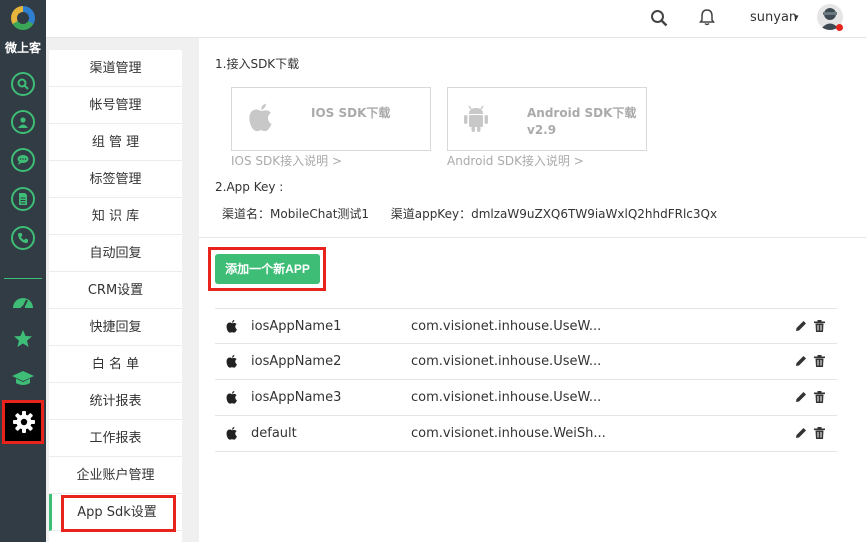 The width and height of the screenshot is (866, 542). I want to click on android-sdk-download-button: Android SDK下载 v2.9, so click(547, 119).